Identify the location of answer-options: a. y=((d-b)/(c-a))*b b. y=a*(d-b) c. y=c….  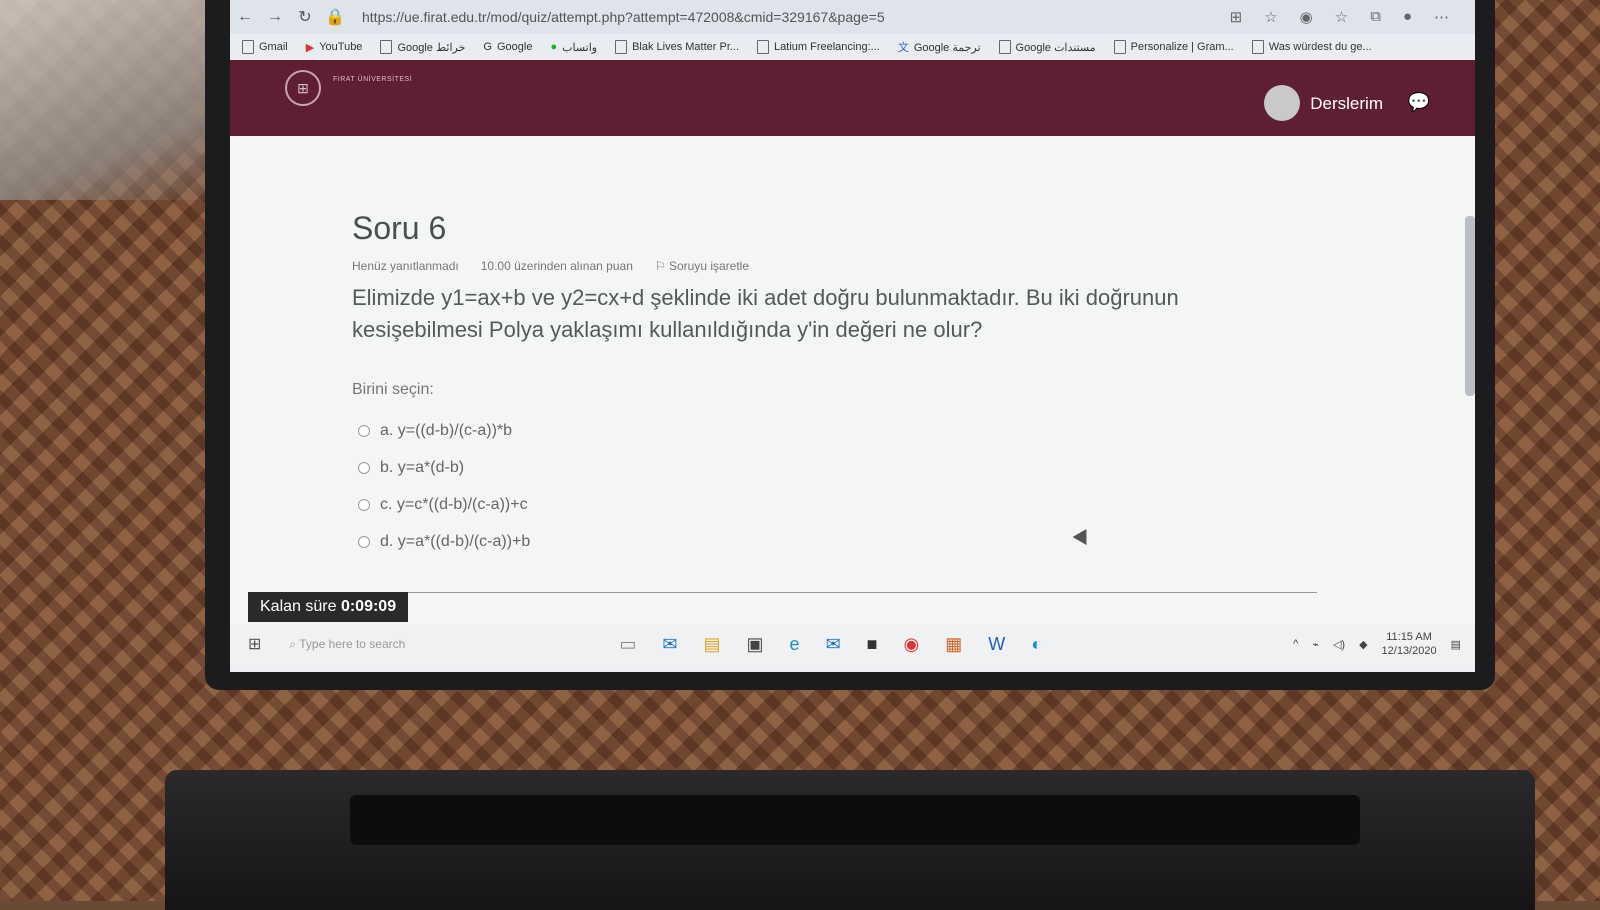
(444, 486).